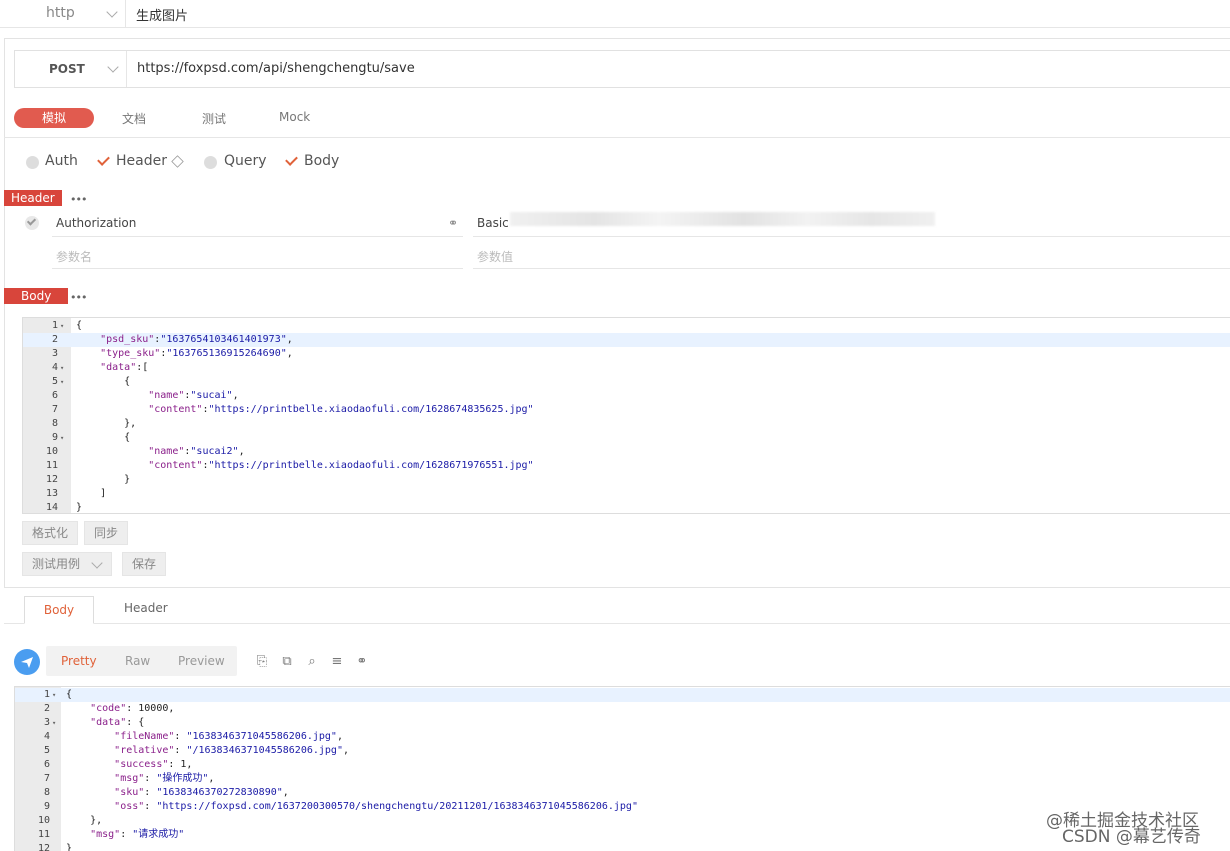 The height and width of the screenshot is (851, 1230). I want to click on method-select: POST, so click(71, 69).